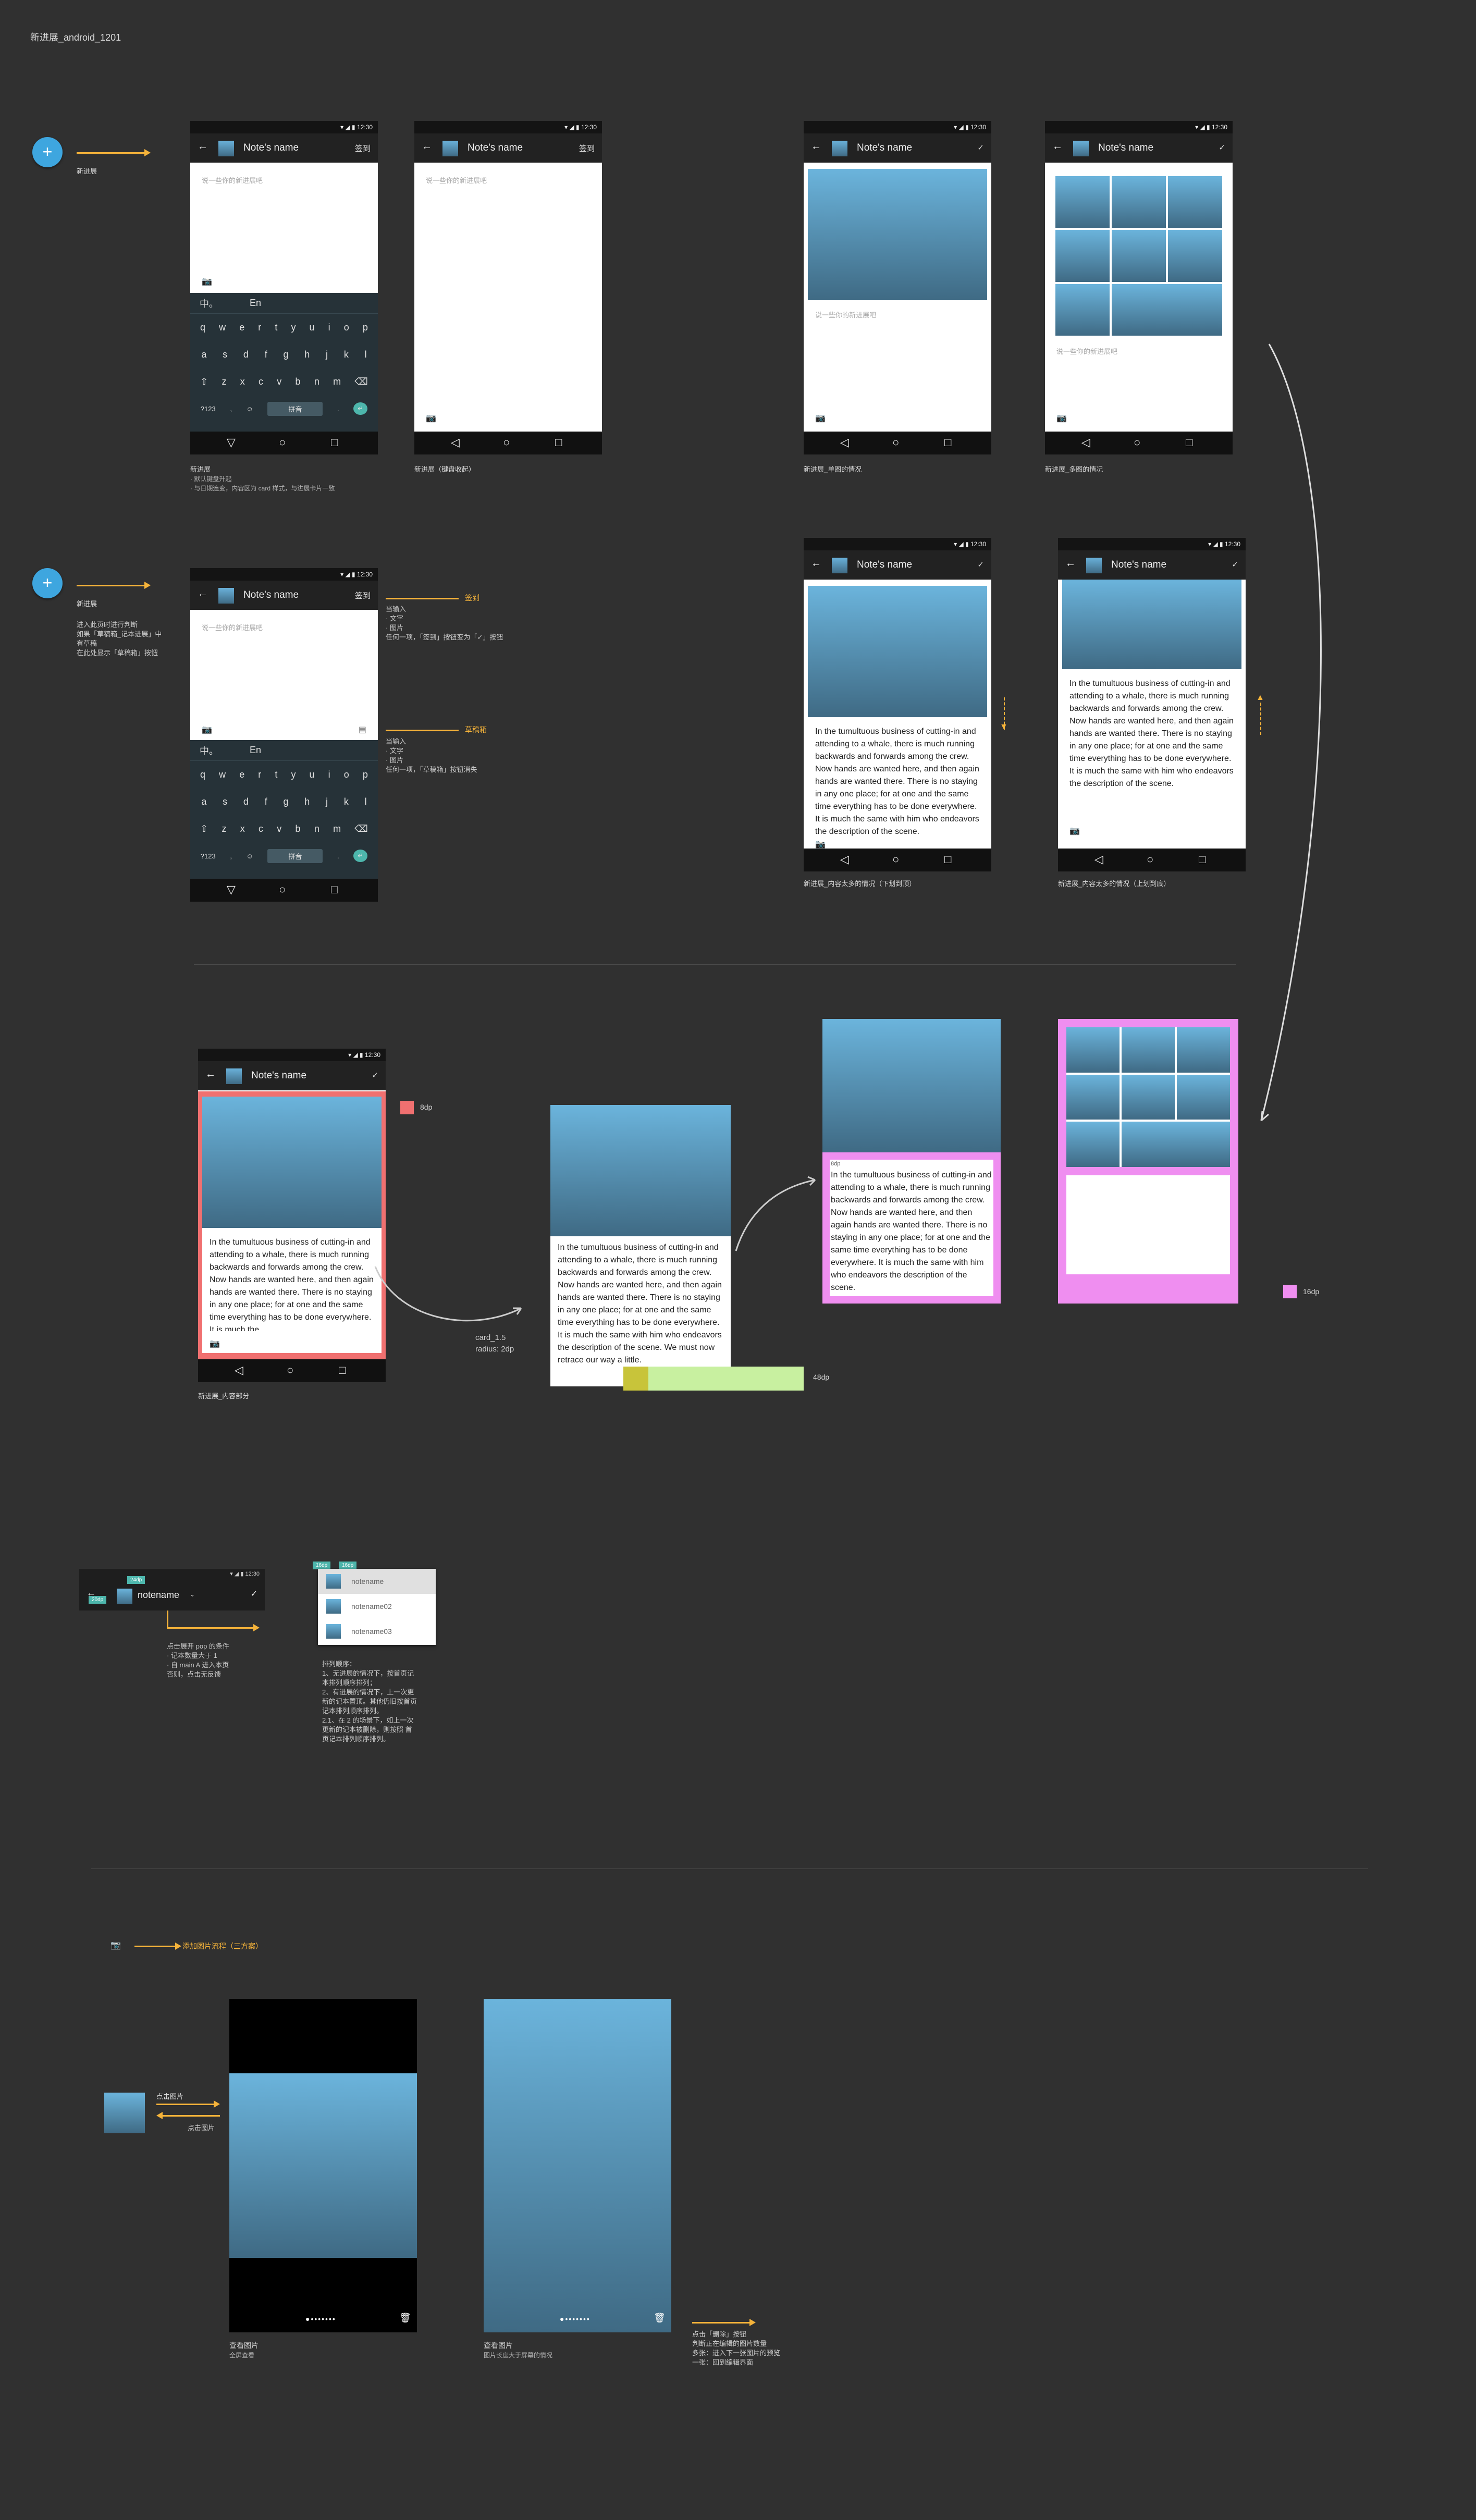 This screenshot has width=1476, height=2520. Describe the element at coordinates (159, 1596) in the screenshot. I see `note-name-dropdown: notename` at that location.